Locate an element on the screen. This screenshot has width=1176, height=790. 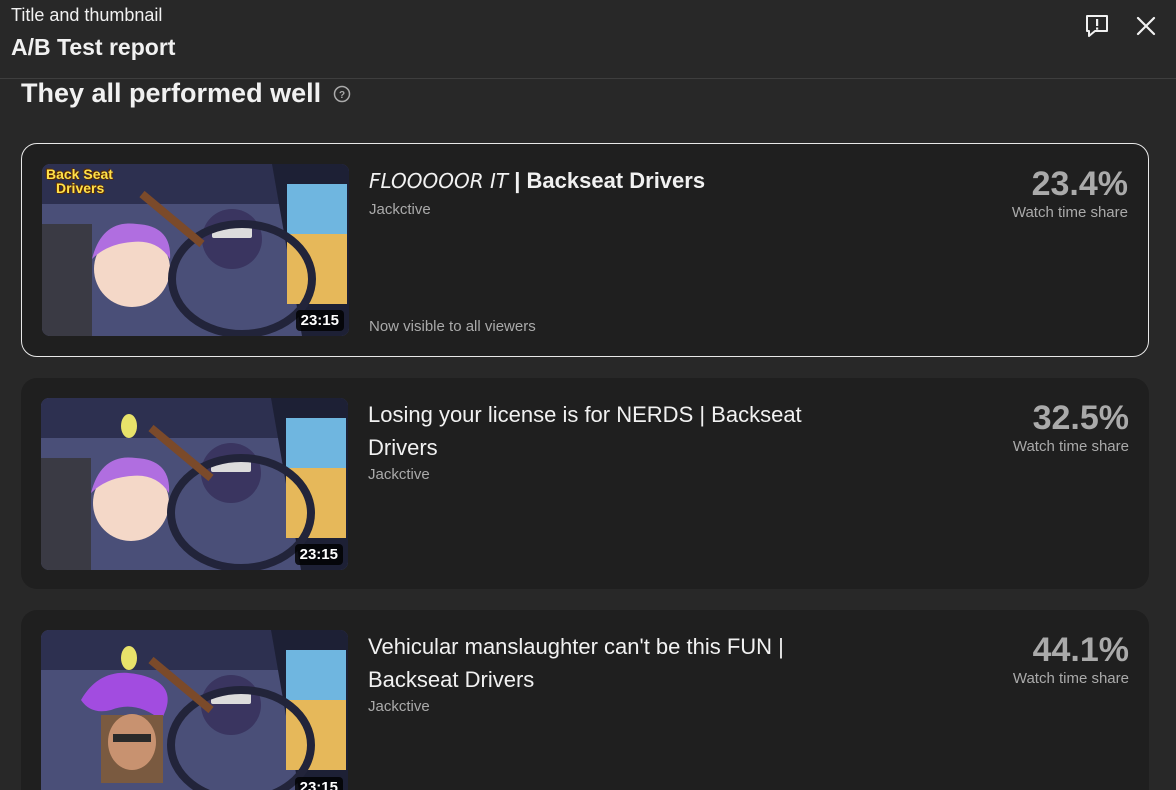
feedback-icon is located at coordinates (1097, 26).